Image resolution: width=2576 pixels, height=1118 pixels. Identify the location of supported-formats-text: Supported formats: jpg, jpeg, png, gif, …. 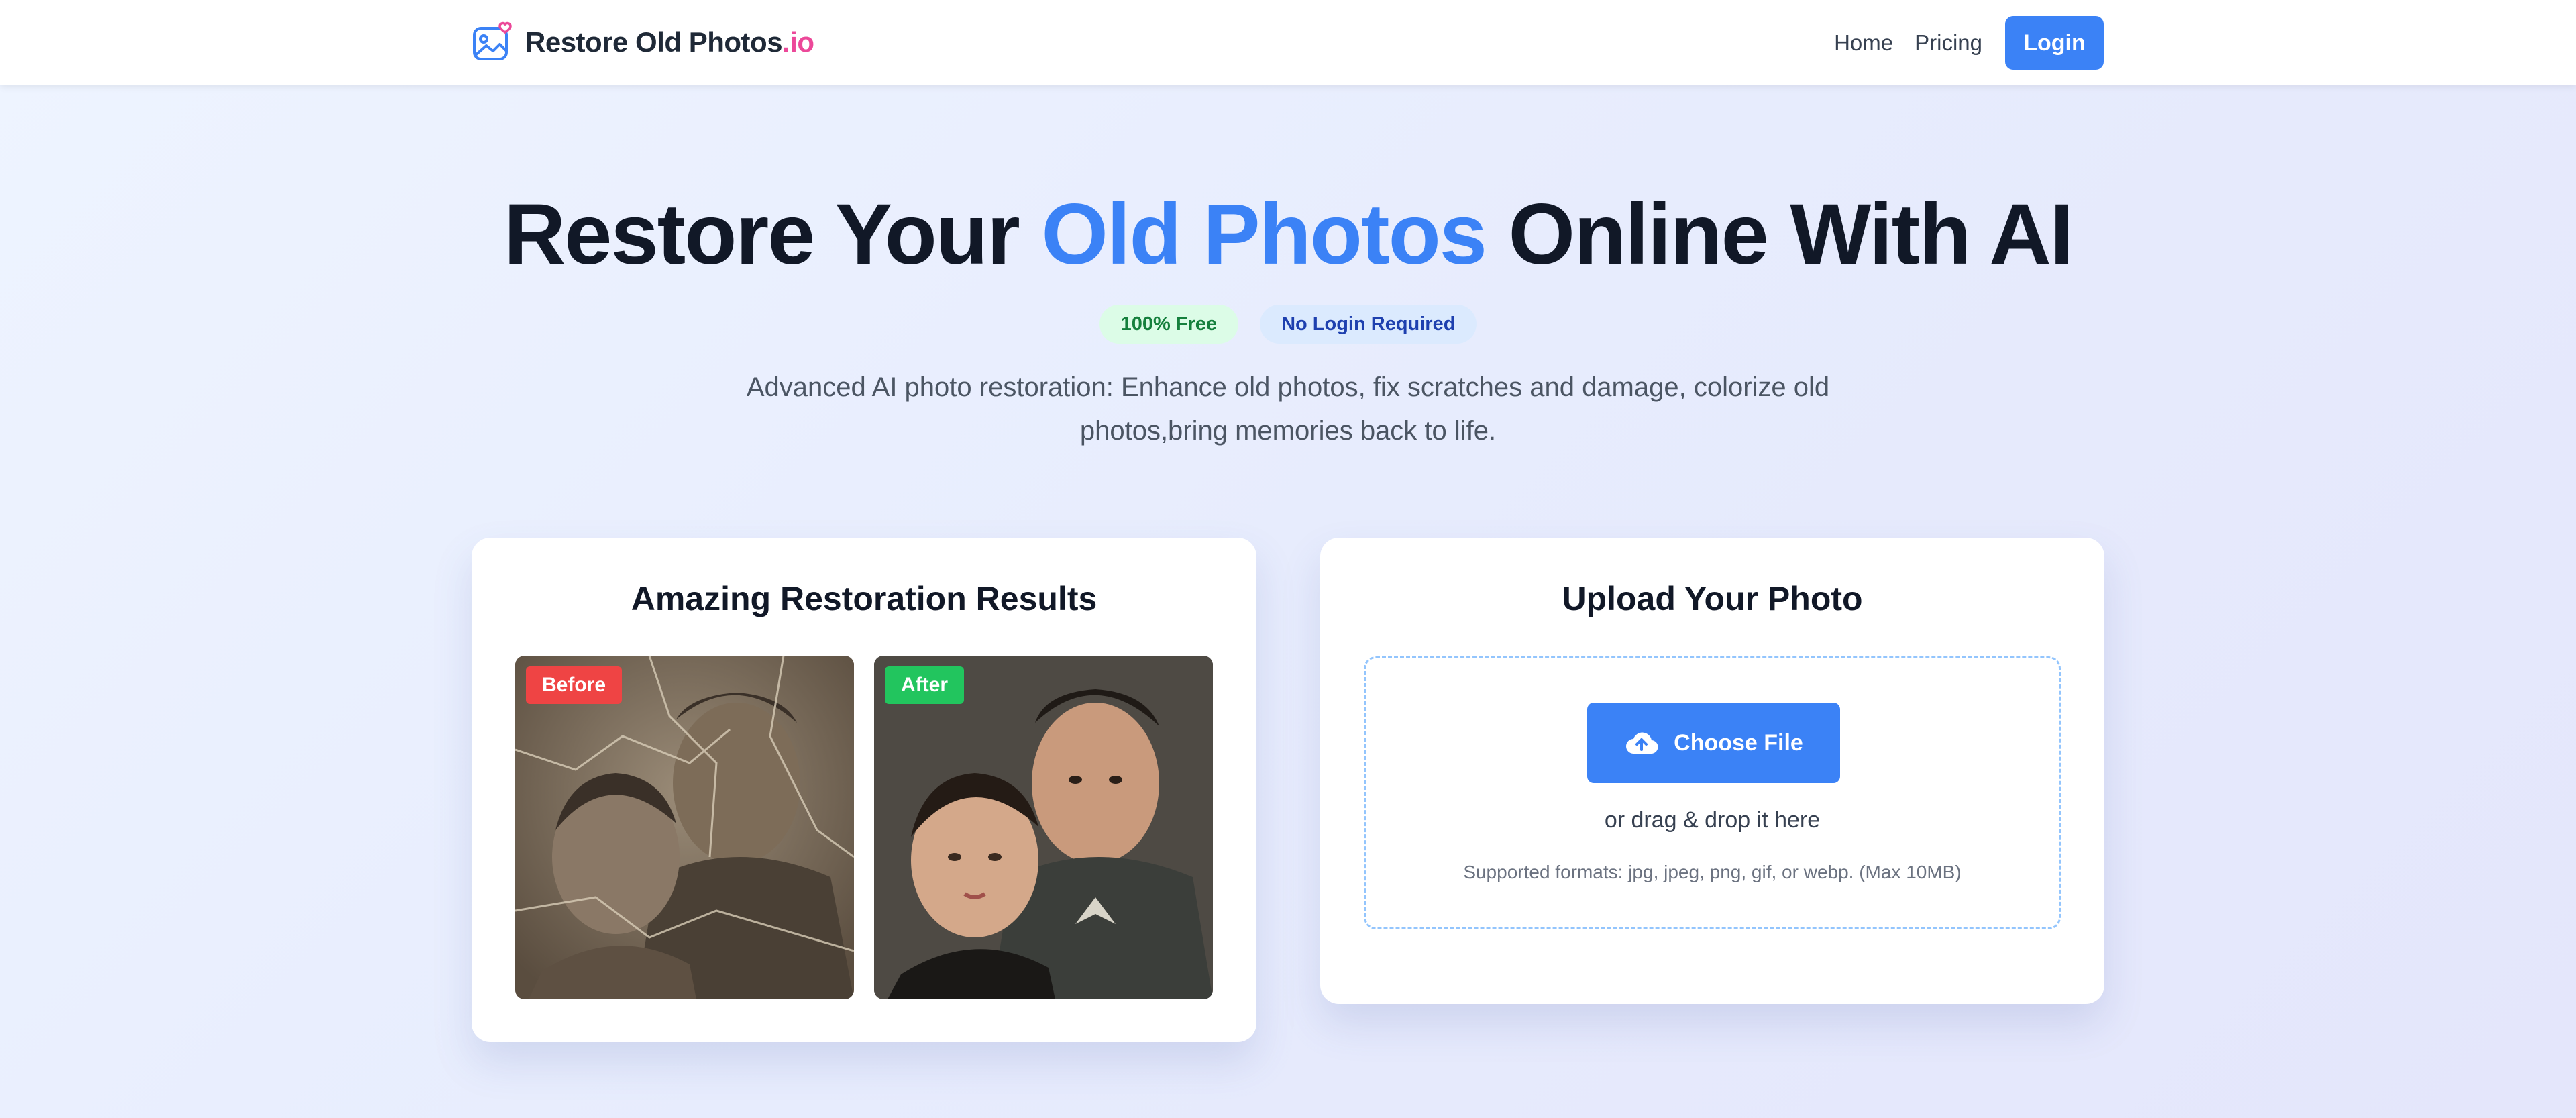
(1712, 872).